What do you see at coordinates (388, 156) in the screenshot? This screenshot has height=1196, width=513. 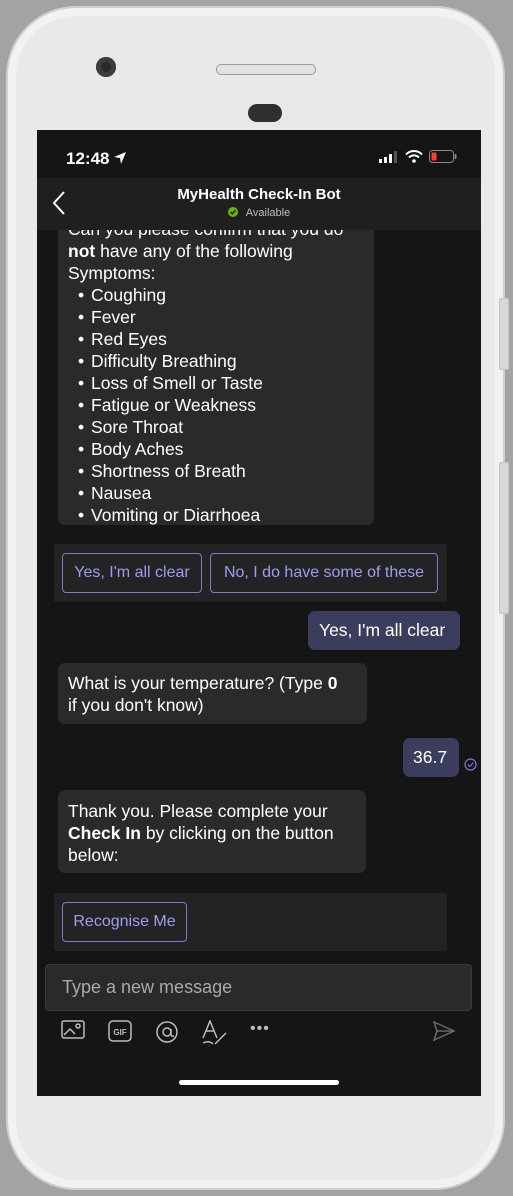 I see `signal-icon` at bounding box center [388, 156].